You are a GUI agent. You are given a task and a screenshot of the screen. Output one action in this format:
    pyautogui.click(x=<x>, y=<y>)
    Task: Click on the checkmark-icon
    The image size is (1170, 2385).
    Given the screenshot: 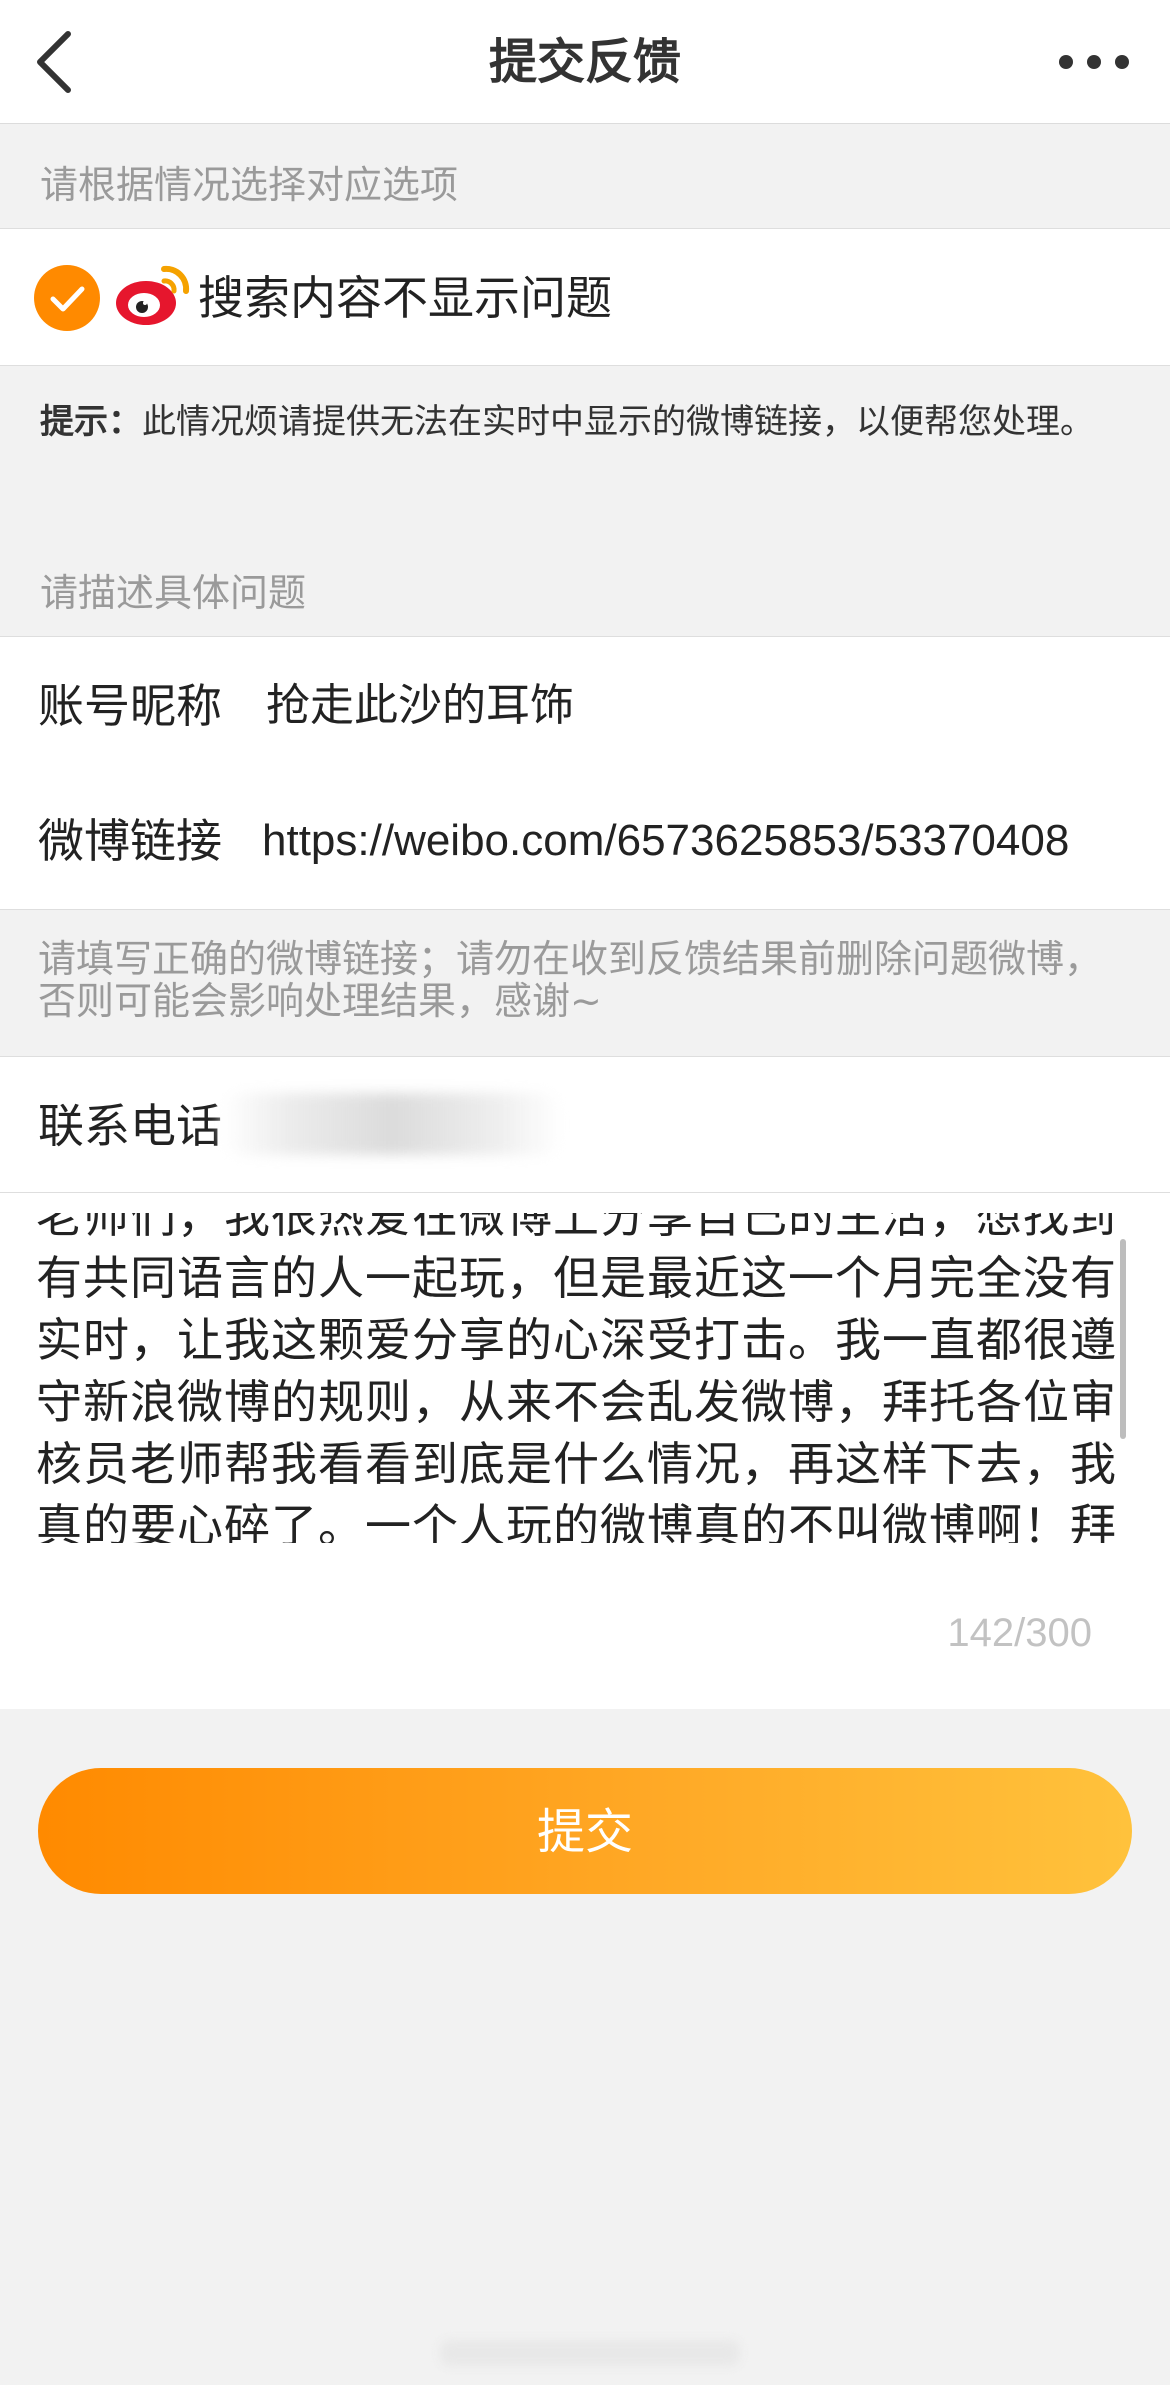 What is the action you would take?
    pyautogui.click(x=67, y=298)
    